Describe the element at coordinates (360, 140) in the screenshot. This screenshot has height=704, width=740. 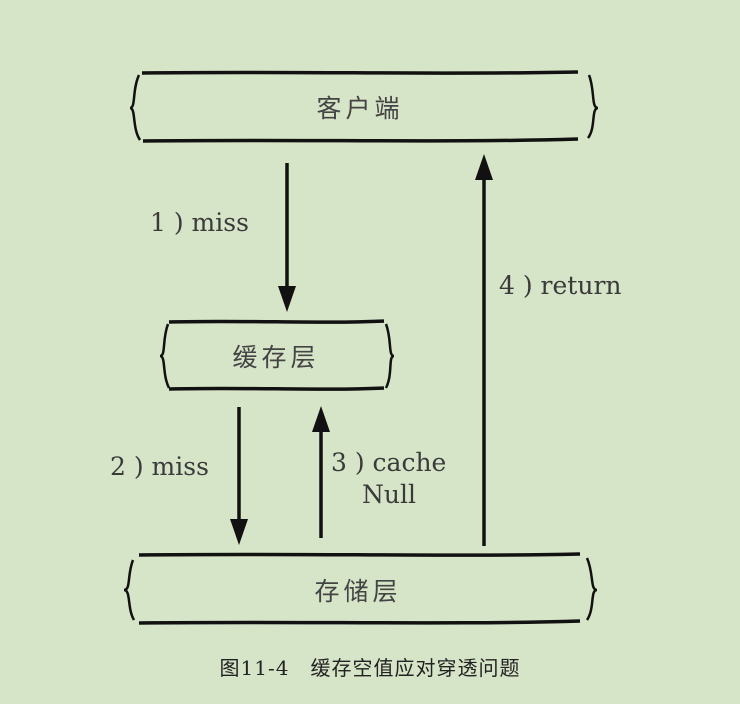
I see `client-box-bottom` at that location.